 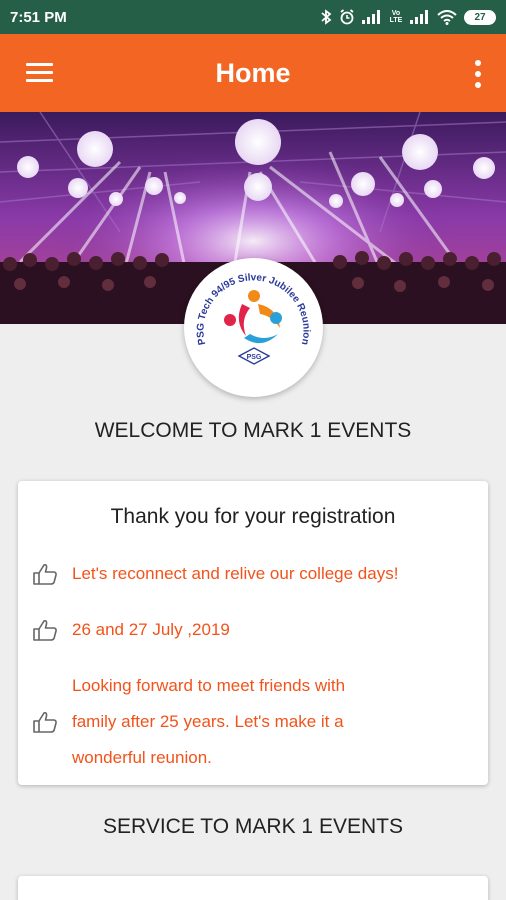 What do you see at coordinates (253, 888) in the screenshot?
I see `service-card` at bounding box center [253, 888].